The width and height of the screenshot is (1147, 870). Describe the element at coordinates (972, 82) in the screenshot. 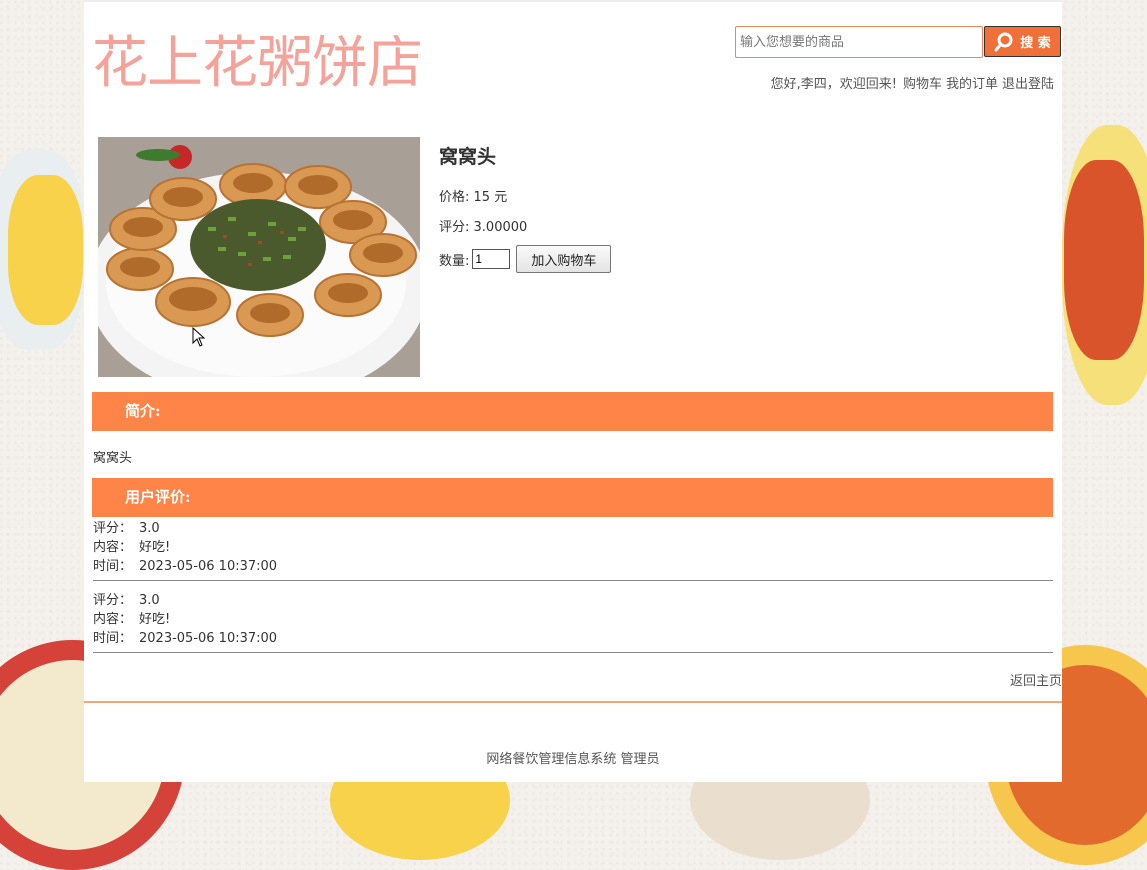

I see `orders-link: 我的订单` at that location.